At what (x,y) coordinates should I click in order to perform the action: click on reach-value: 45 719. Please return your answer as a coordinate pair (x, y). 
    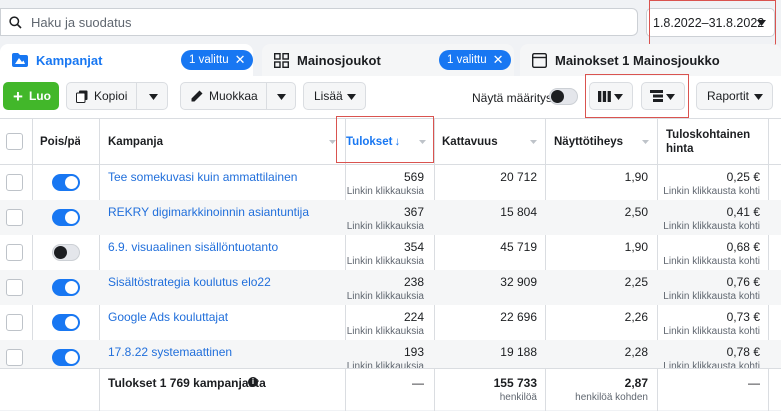
    Looking at the image, I should click on (518, 247).